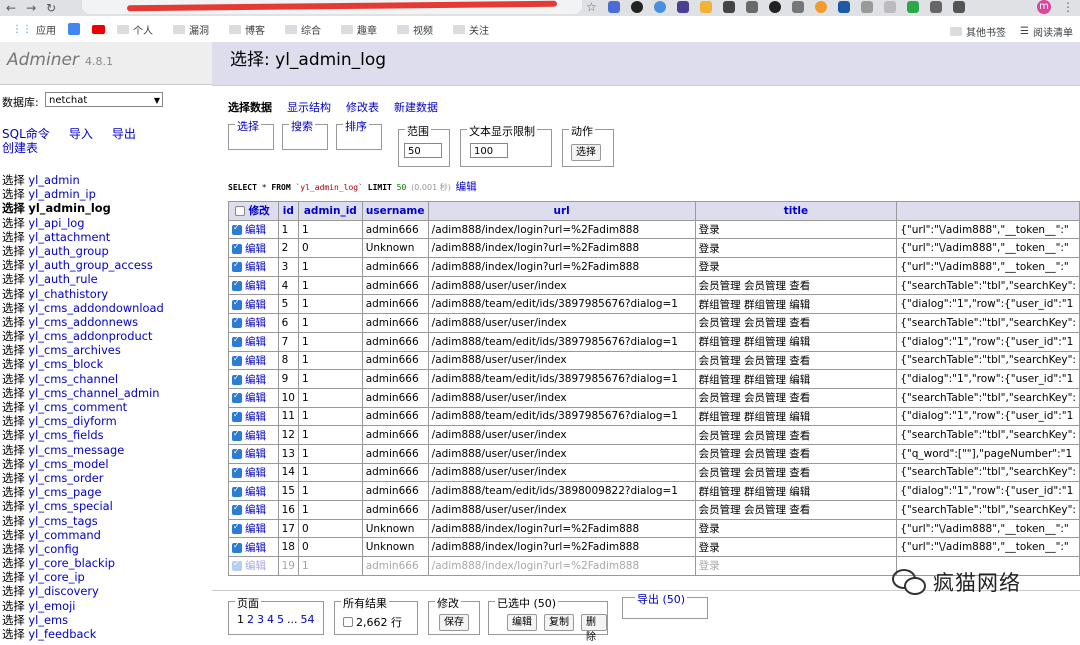 Image resolution: width=1080 pixels, height=645 pixels. What do you see at coordinates (1044, 7) in the screenshot?
I see `profile-avatar: m` at bounding box center [1044, 7].